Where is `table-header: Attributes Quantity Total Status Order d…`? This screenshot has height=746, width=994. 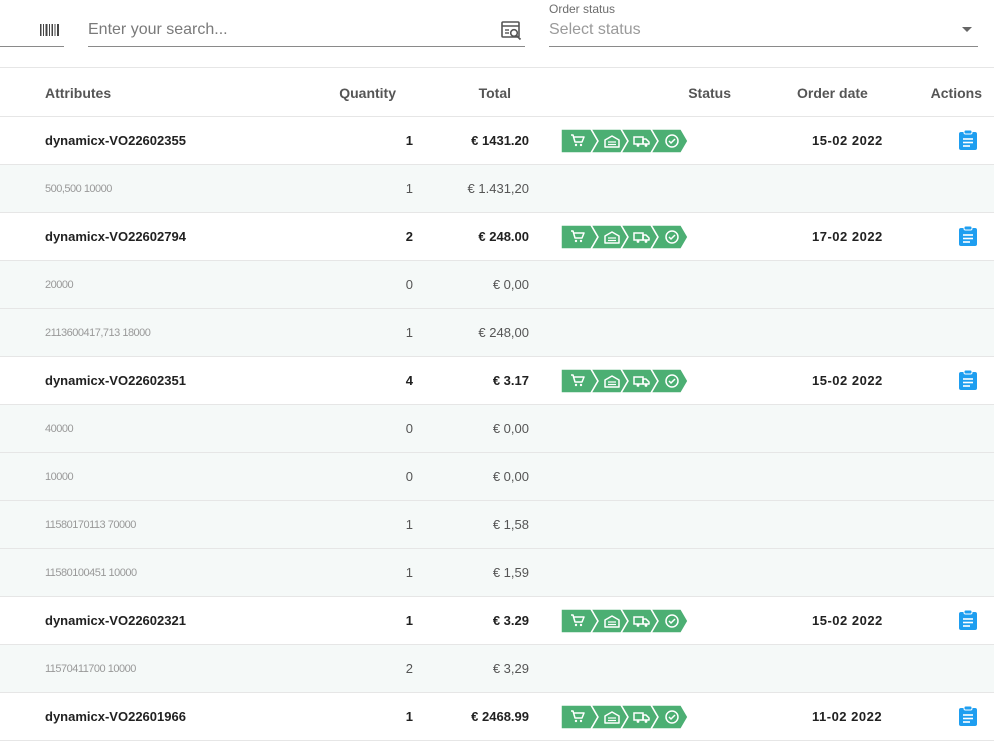
table-header: Attributes Quantity Total Status Order d… is located at coordinates (497, 93).